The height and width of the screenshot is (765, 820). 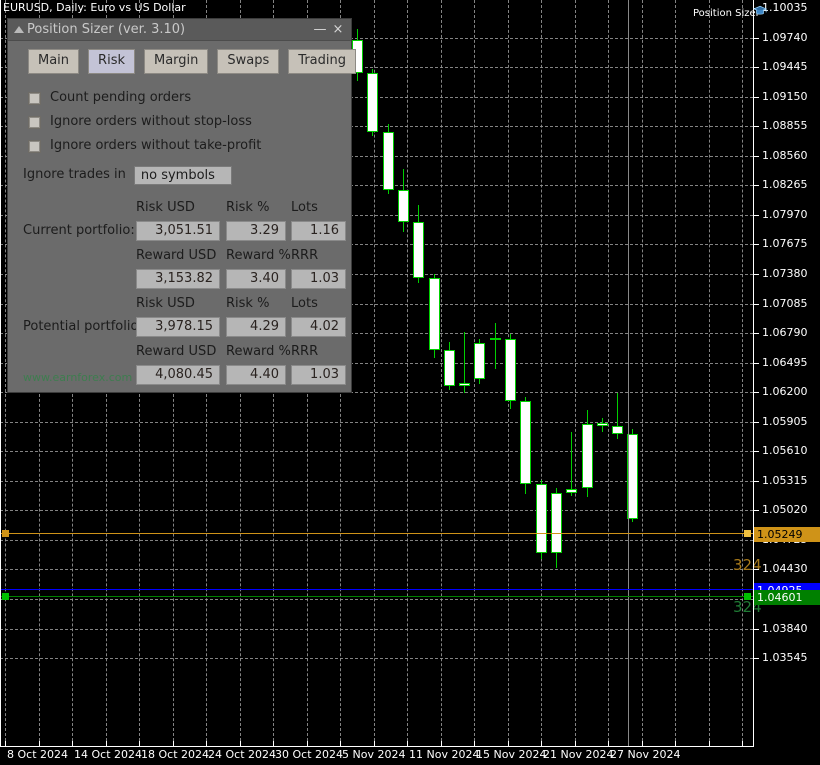 I want to click on value-field: 3,051.51, so click(x=178, y=231).